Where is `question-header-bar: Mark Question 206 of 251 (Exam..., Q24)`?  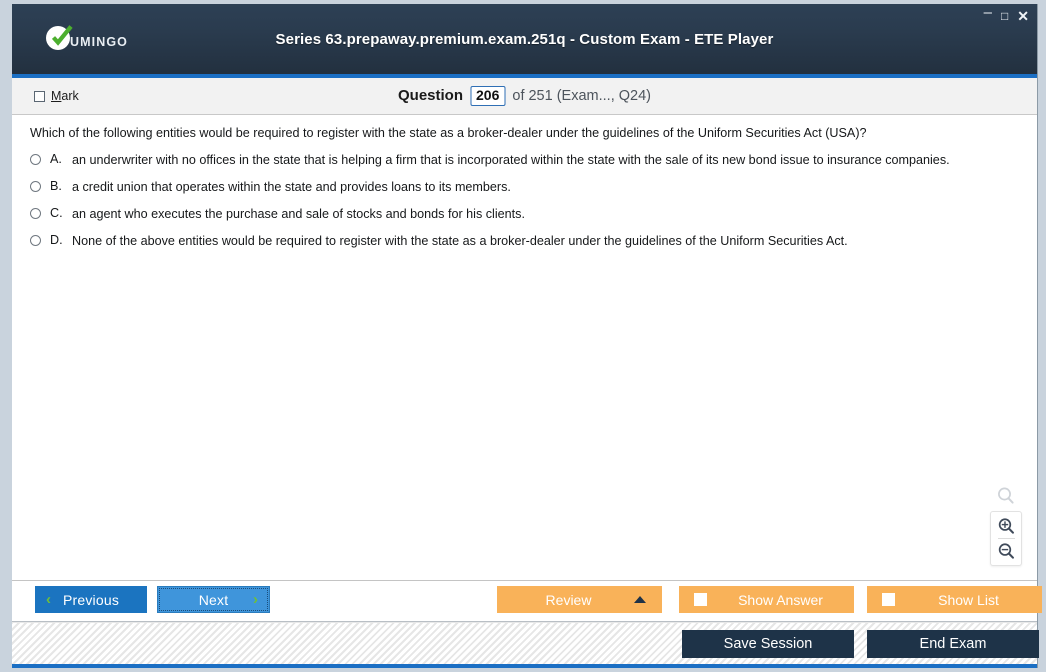 question-header-bar: Mark Question 206 of 251 (Exam..., Q24) is located at coordinates (524, 96).